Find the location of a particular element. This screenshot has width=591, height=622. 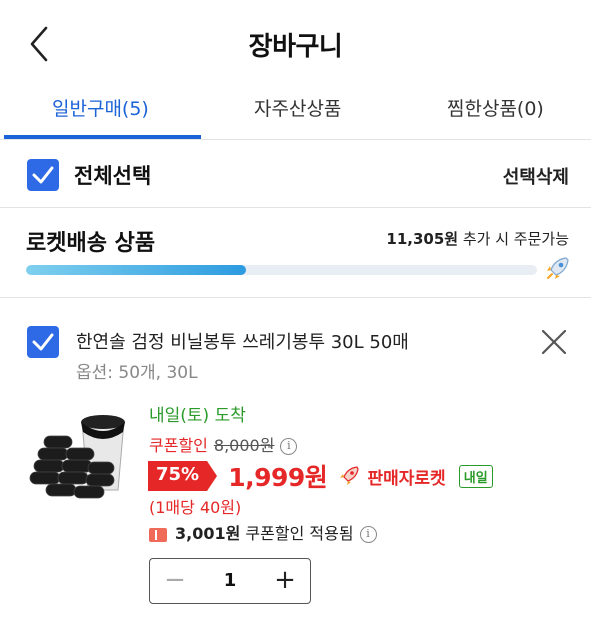

decrease-quantity-button: − is located at coordinates (175, 581).